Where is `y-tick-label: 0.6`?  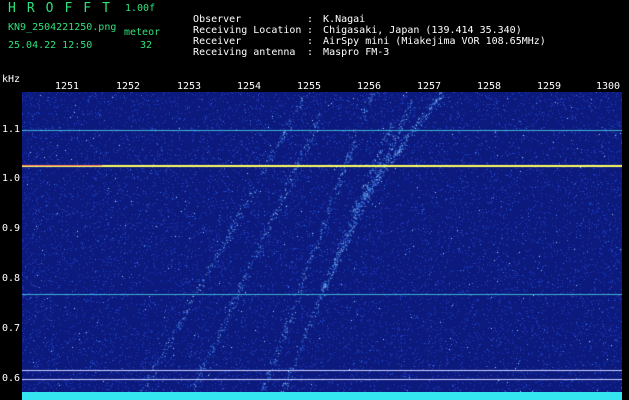
y-tick-label: 0.6 is located at coordinates (11, 378).